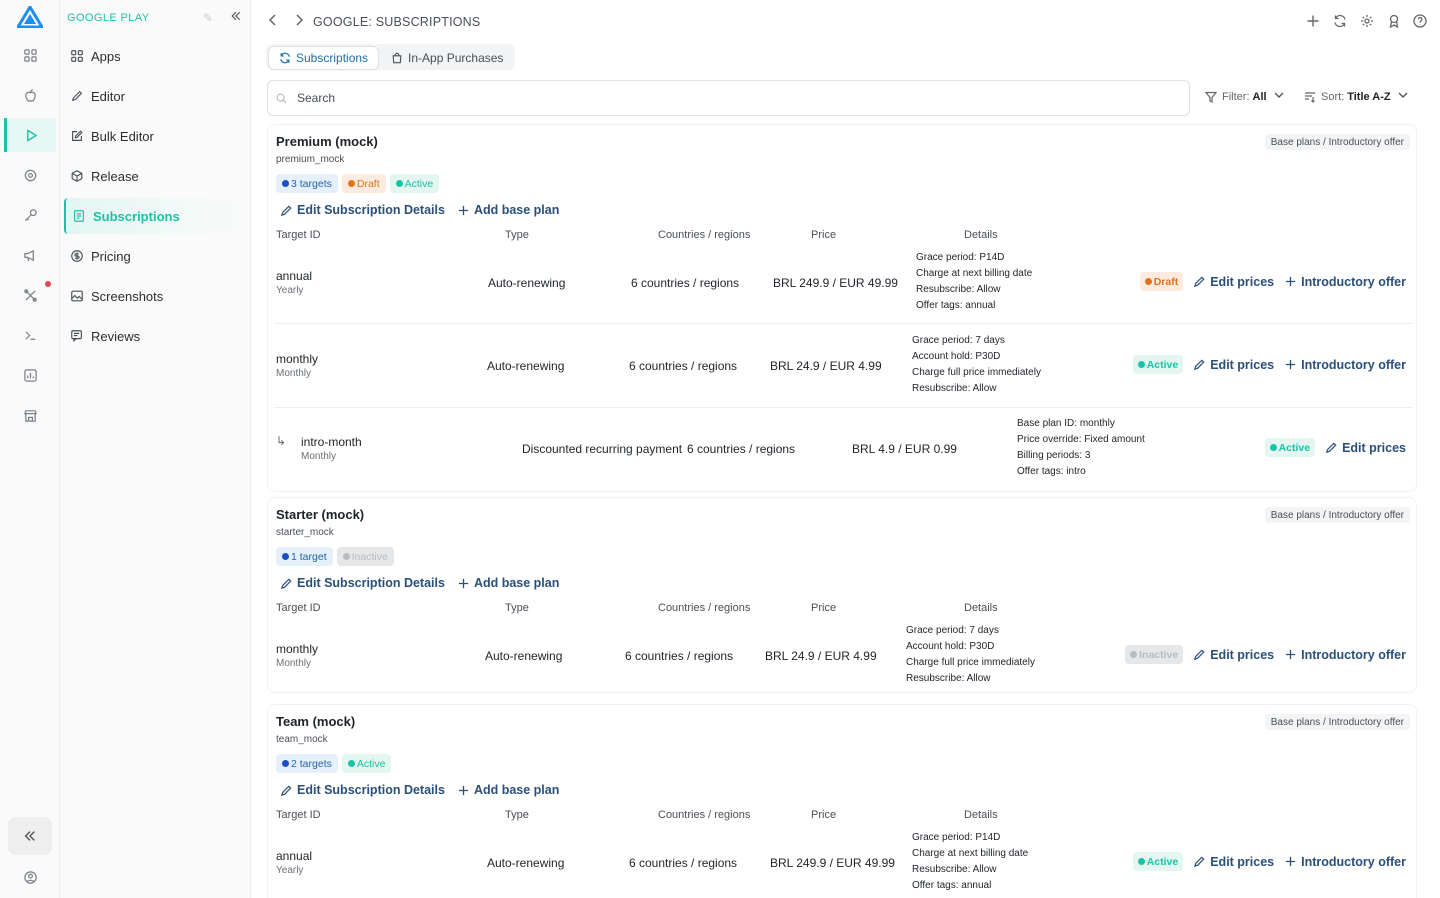  What do you see at coordinates (302, 739) in the screenshot?
I see `subscription-id: team_mock` at bounding box center [302, 739].